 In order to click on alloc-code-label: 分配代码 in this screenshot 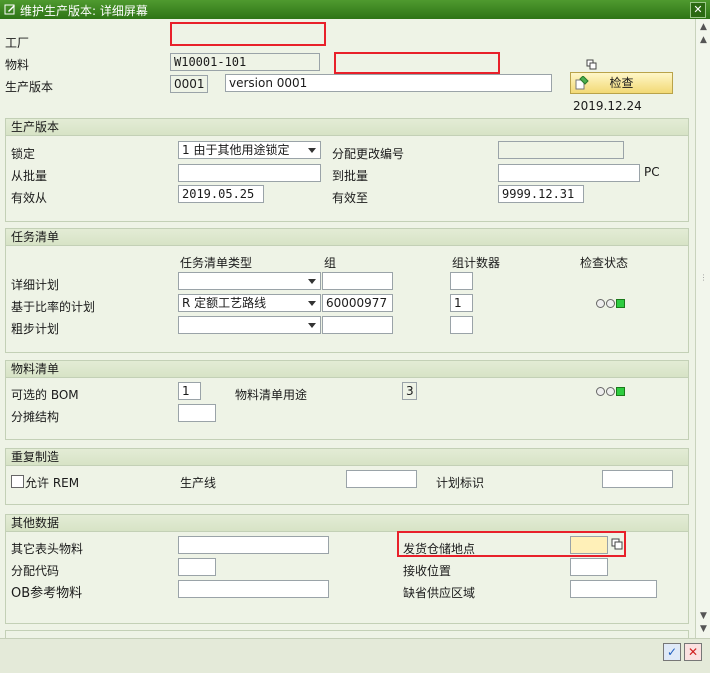, I will do `click(35, 571)`.